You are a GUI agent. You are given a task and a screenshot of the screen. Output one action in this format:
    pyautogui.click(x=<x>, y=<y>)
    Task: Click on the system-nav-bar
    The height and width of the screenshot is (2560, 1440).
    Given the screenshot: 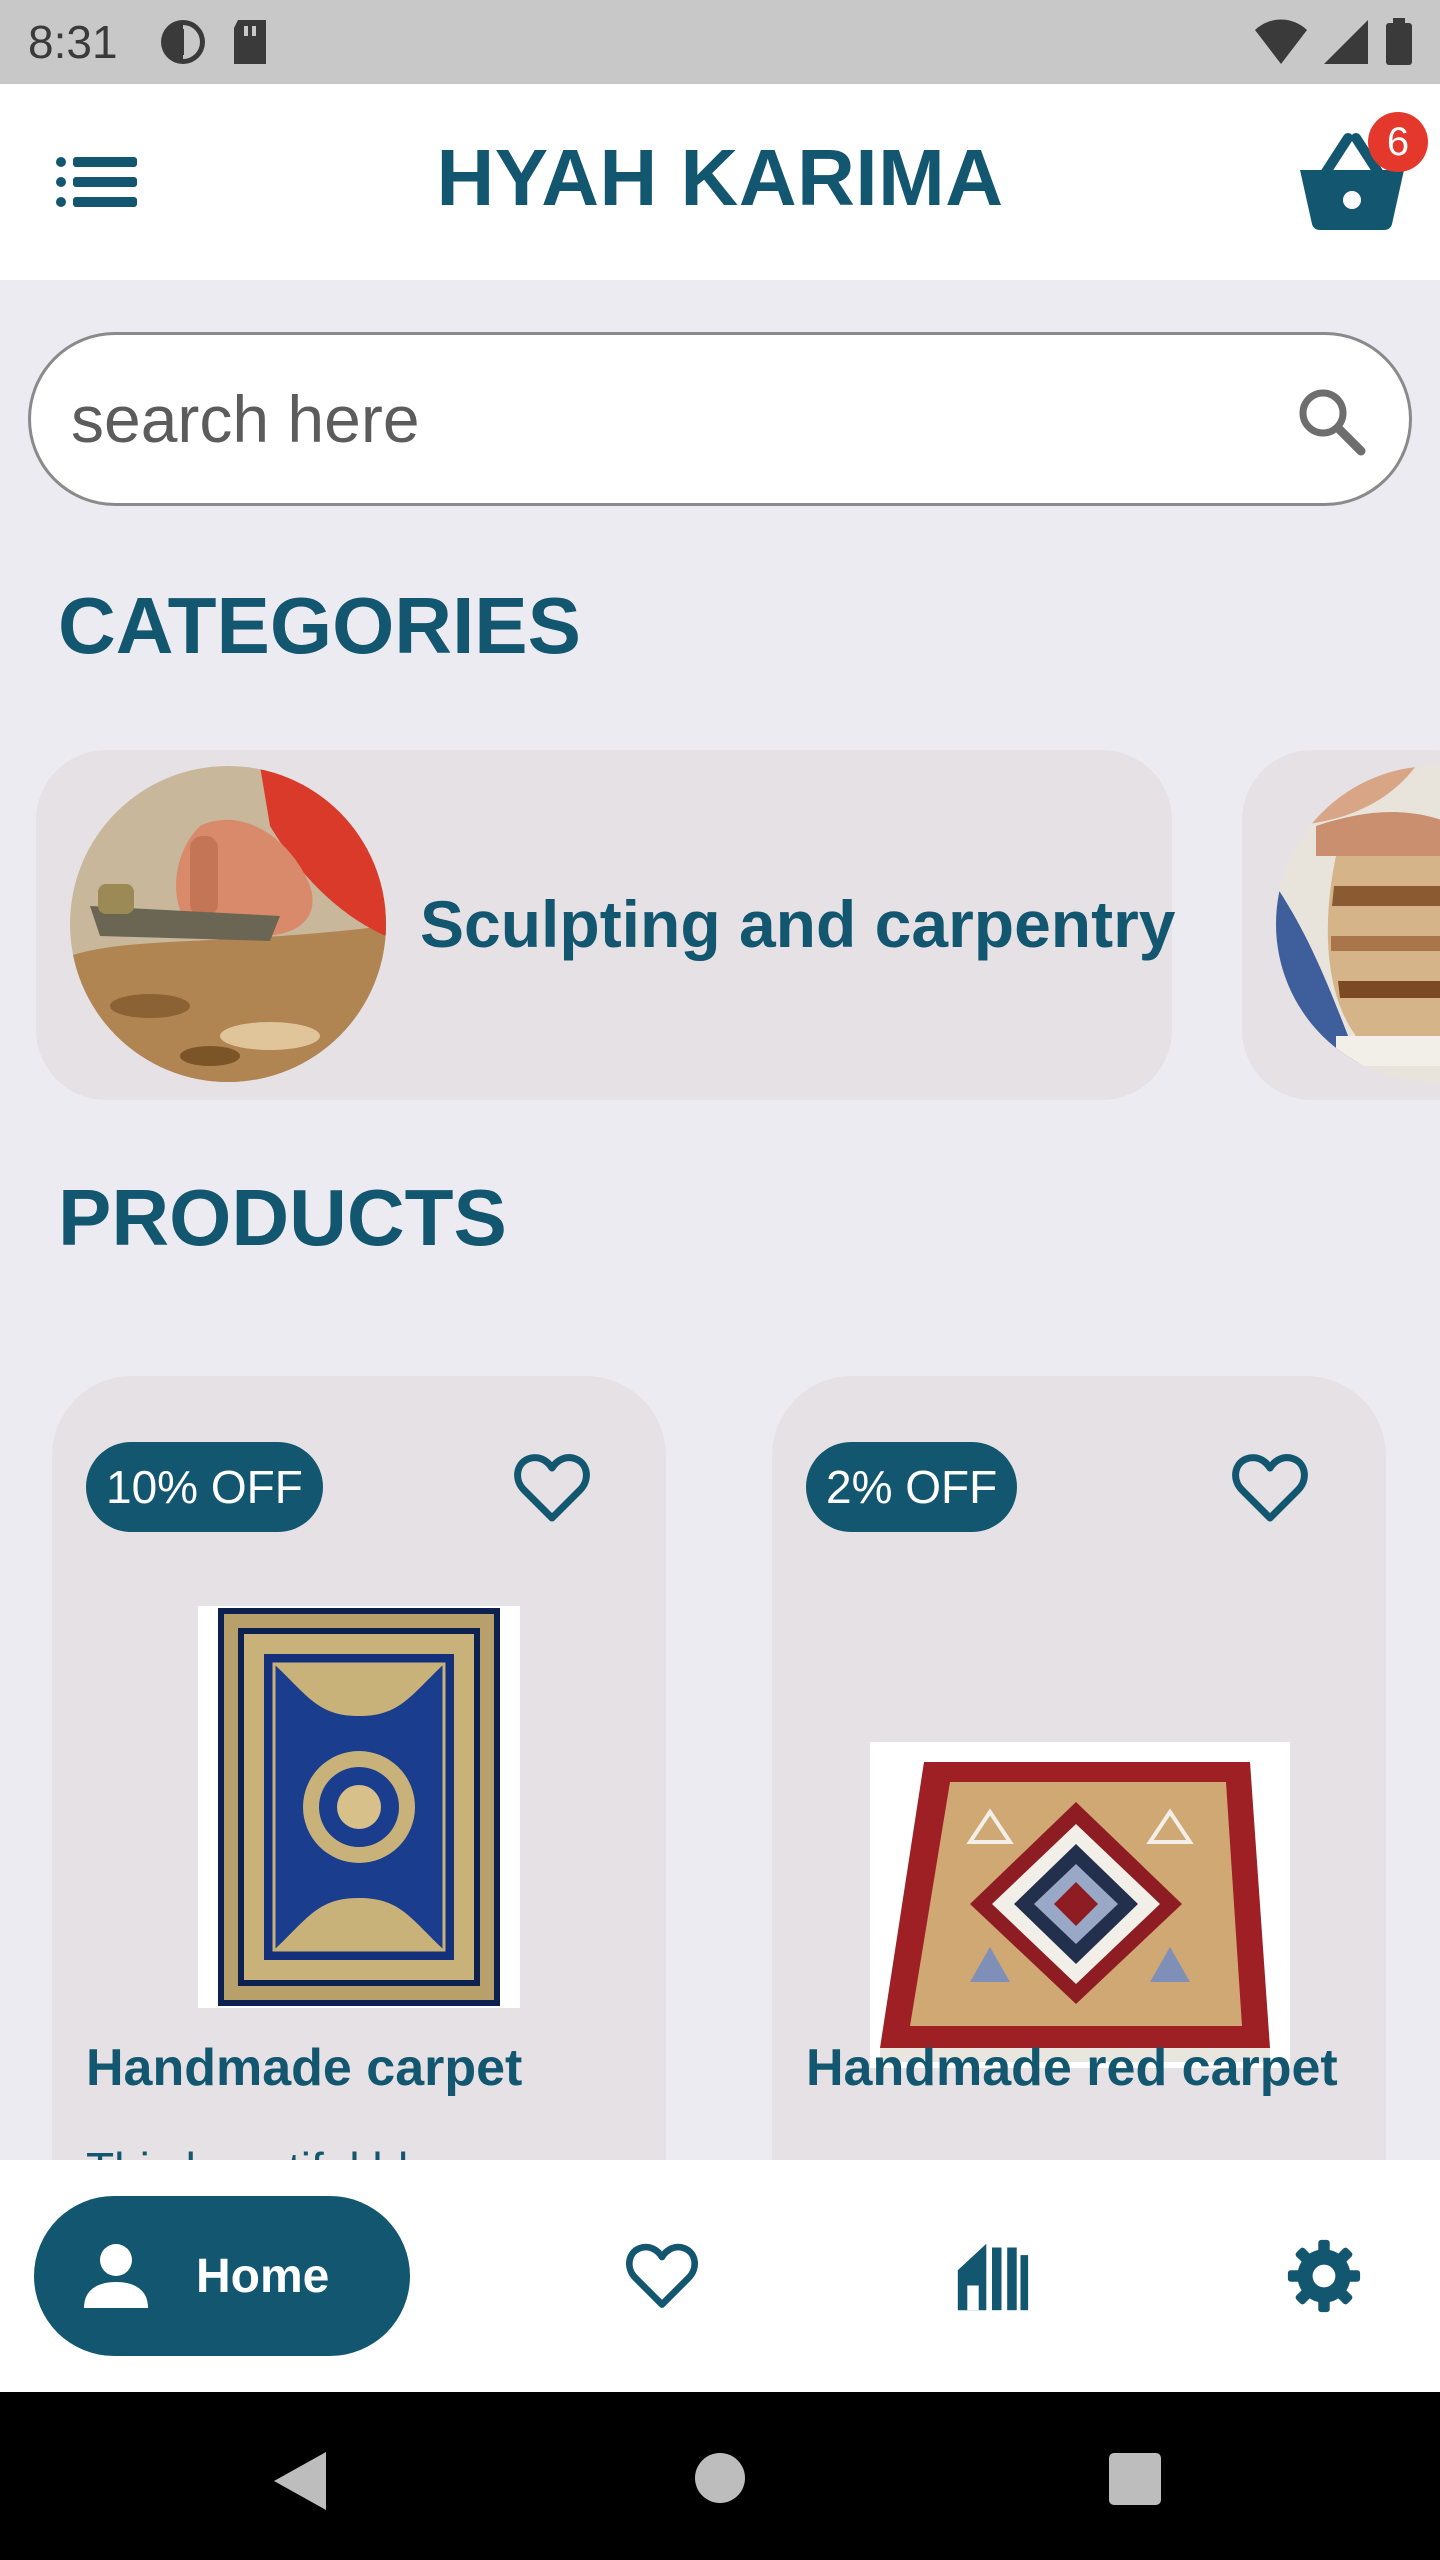 What is the action you would take?
    pyautogui.click(x=720, y=2476)
    